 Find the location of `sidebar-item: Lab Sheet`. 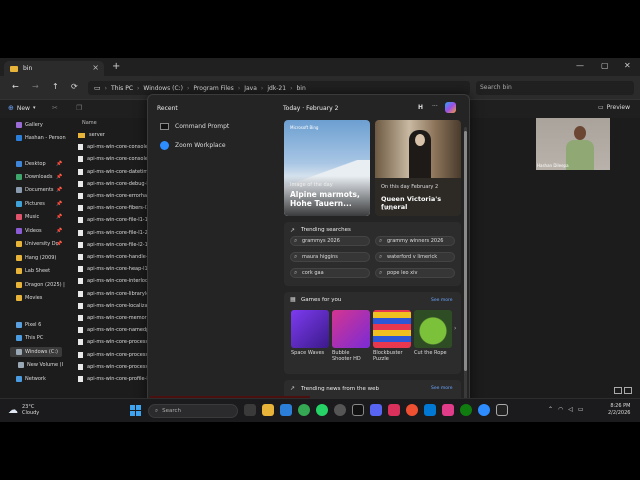

sidebar-item: Lab Sheet is located at coordinates (33, 271).